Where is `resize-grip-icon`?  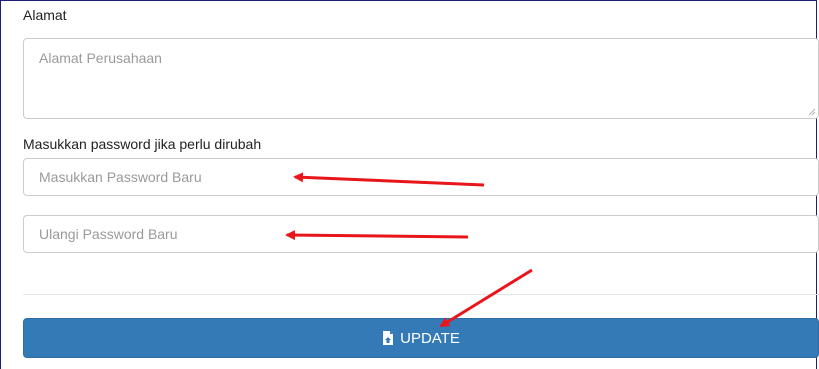 resize-grip-icon is located at coordinates (812, 112).